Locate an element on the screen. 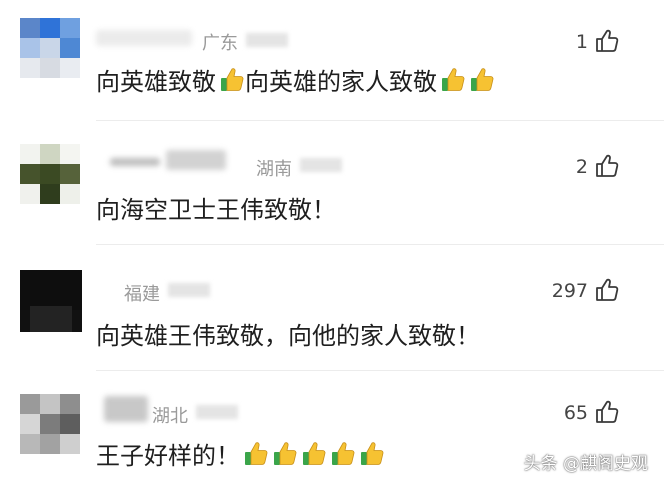 This screenshot has height=486, width=664. watermark: 头条 @麒阁史观 is located at coordinates (585, 464).